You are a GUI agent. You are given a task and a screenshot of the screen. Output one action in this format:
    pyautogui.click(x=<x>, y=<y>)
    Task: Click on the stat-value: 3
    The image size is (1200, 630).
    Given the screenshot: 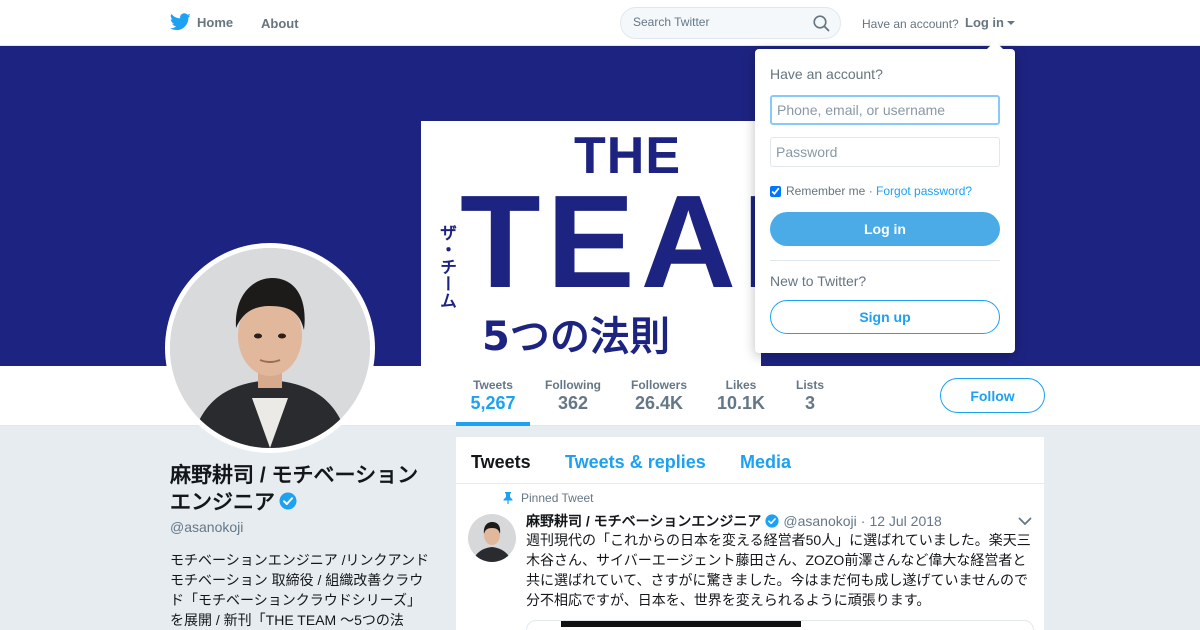 What is the action you would take?
    pyautogui.click(x=809, y=403)
    